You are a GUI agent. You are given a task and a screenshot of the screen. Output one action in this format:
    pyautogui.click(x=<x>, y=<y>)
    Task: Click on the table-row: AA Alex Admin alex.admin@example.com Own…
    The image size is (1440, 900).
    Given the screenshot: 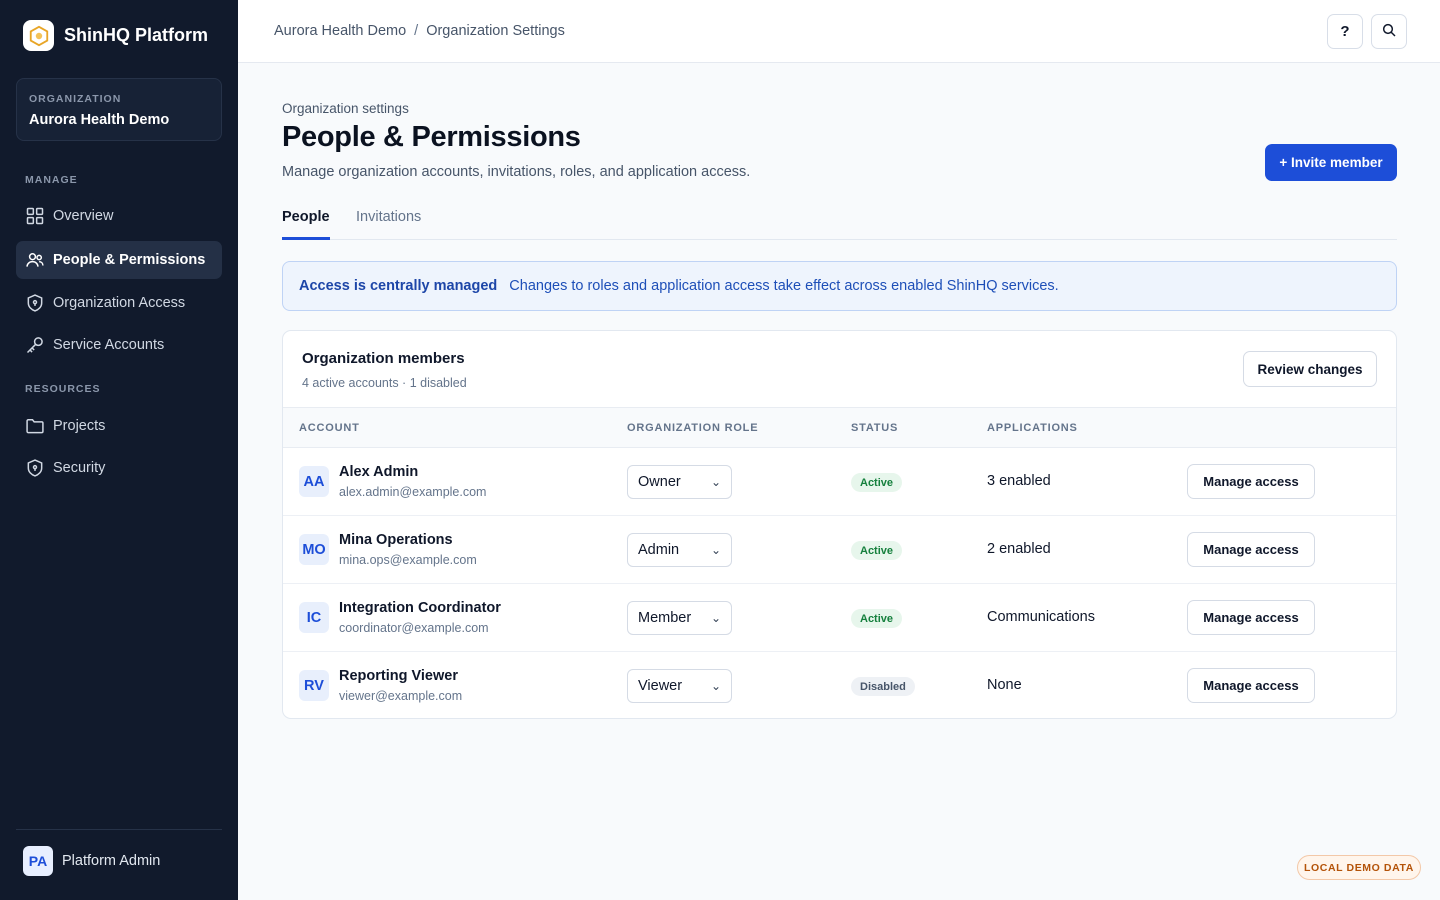 What is the action you would take?
    pyautogui.click(x=839, y=482)
    